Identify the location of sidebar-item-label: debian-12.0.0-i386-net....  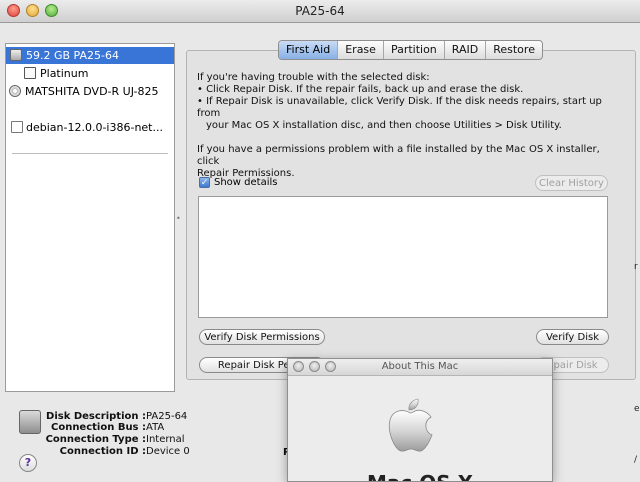
(94, 127).